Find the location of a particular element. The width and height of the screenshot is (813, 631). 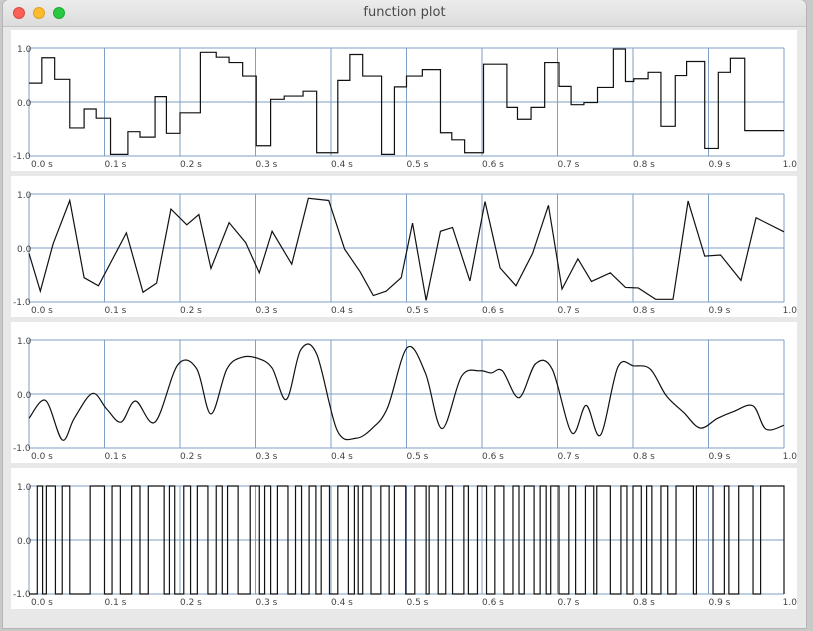

window-title: function plot is located at coordinates (404, 12).